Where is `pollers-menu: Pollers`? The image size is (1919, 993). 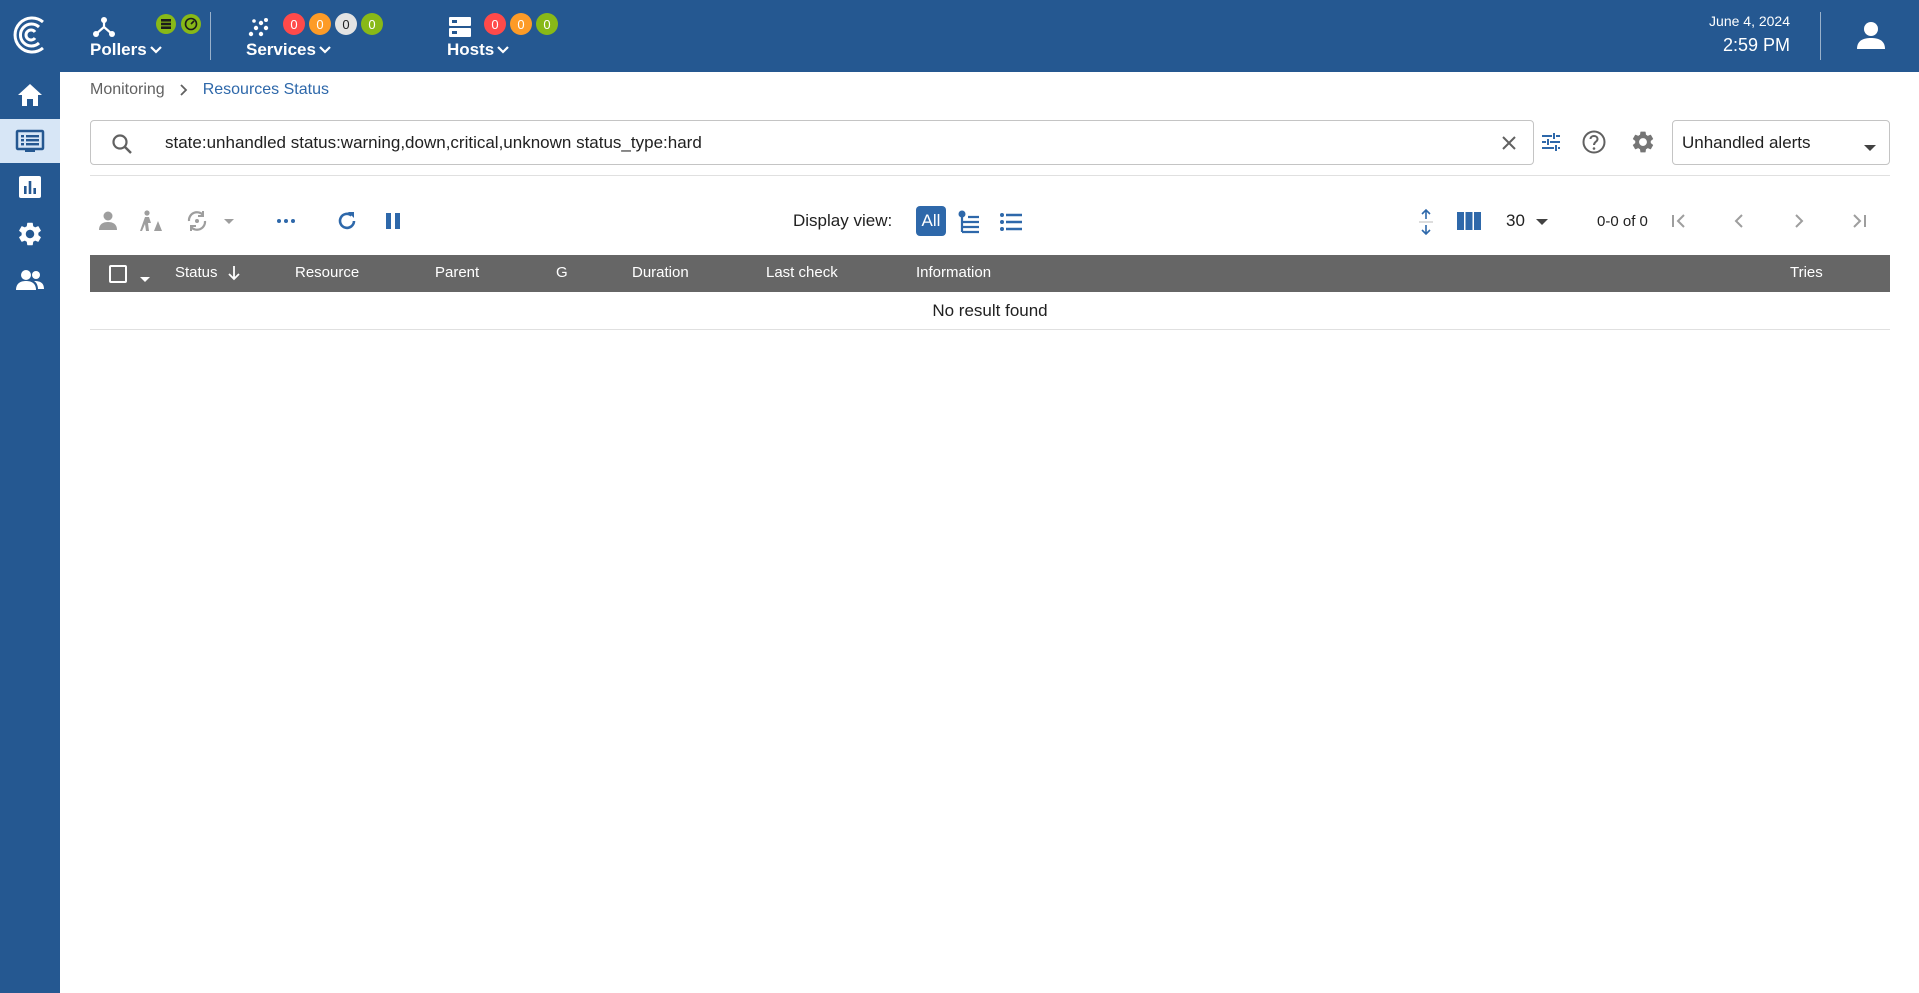 pollers-menu: Pollers is located at coordinates (144, 36).